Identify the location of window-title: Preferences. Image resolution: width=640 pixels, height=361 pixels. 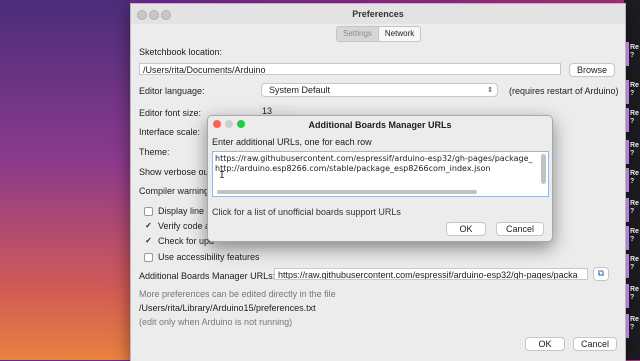
(378, 14).